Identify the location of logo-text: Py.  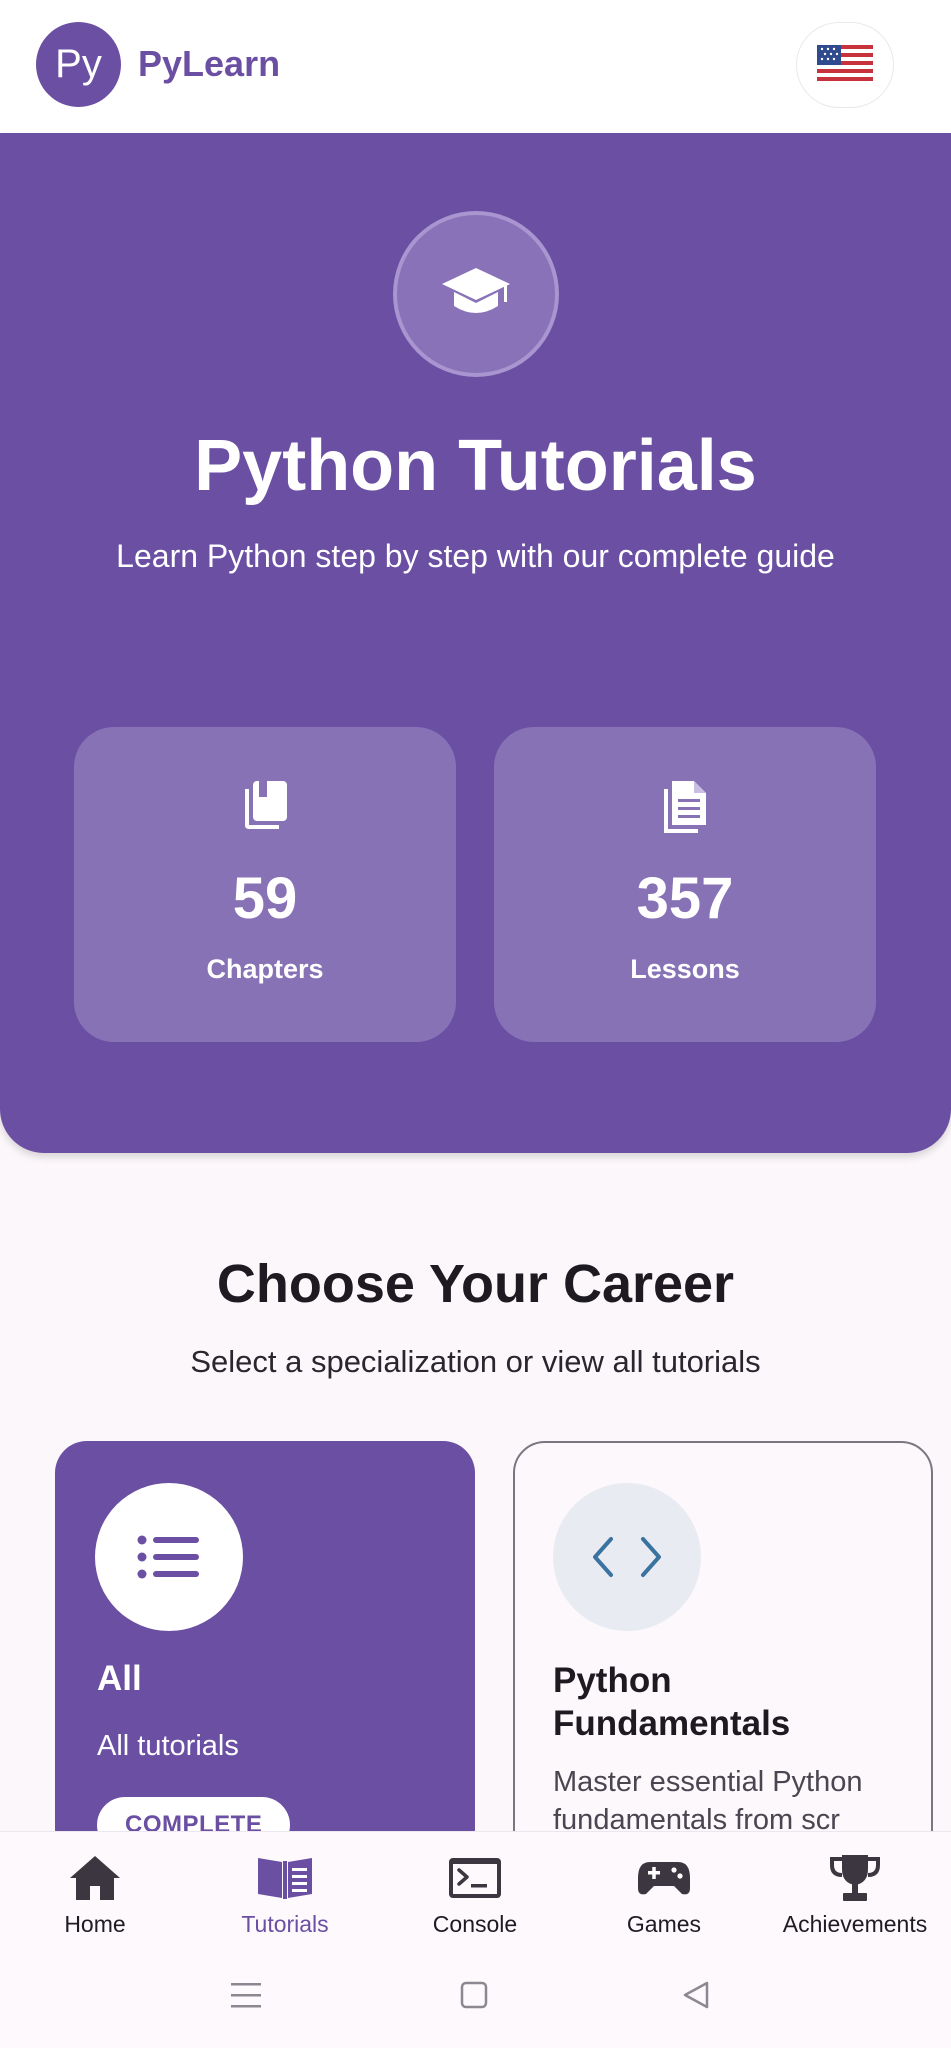
(78, 64).